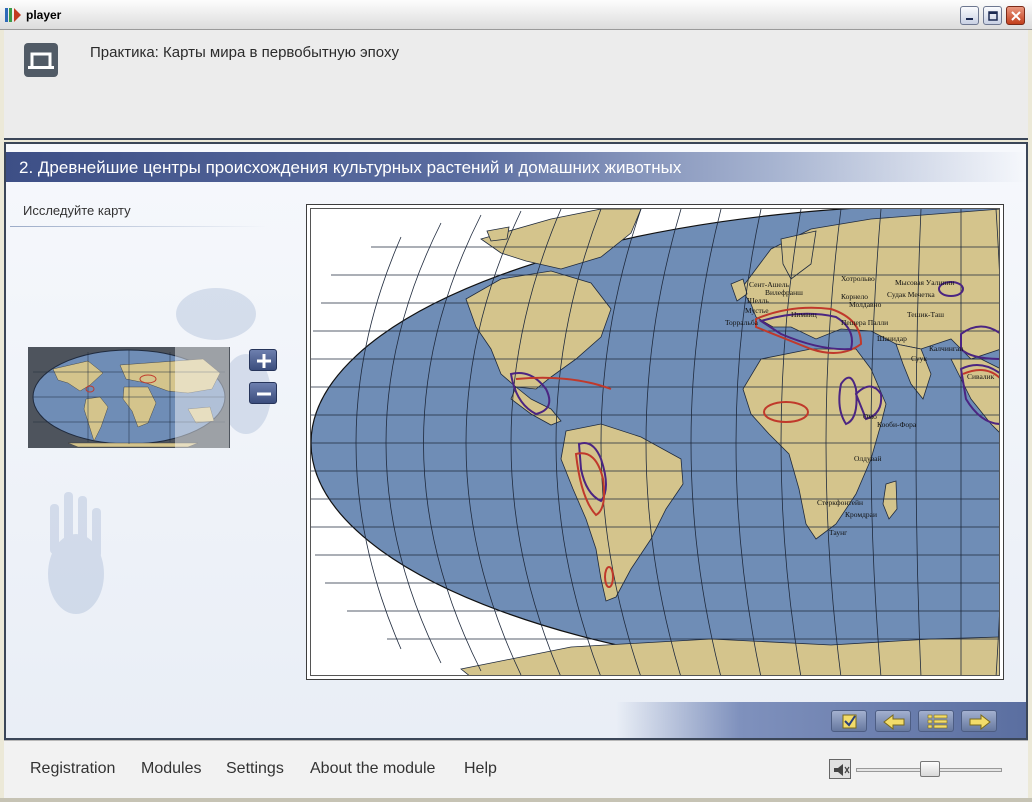 The height and width of the screenshot is (802, 1032). What do you see at coordinates (784, 292) in the screenshot?
I see `map-label: Вилефранш` at bounding box center [784, 292].